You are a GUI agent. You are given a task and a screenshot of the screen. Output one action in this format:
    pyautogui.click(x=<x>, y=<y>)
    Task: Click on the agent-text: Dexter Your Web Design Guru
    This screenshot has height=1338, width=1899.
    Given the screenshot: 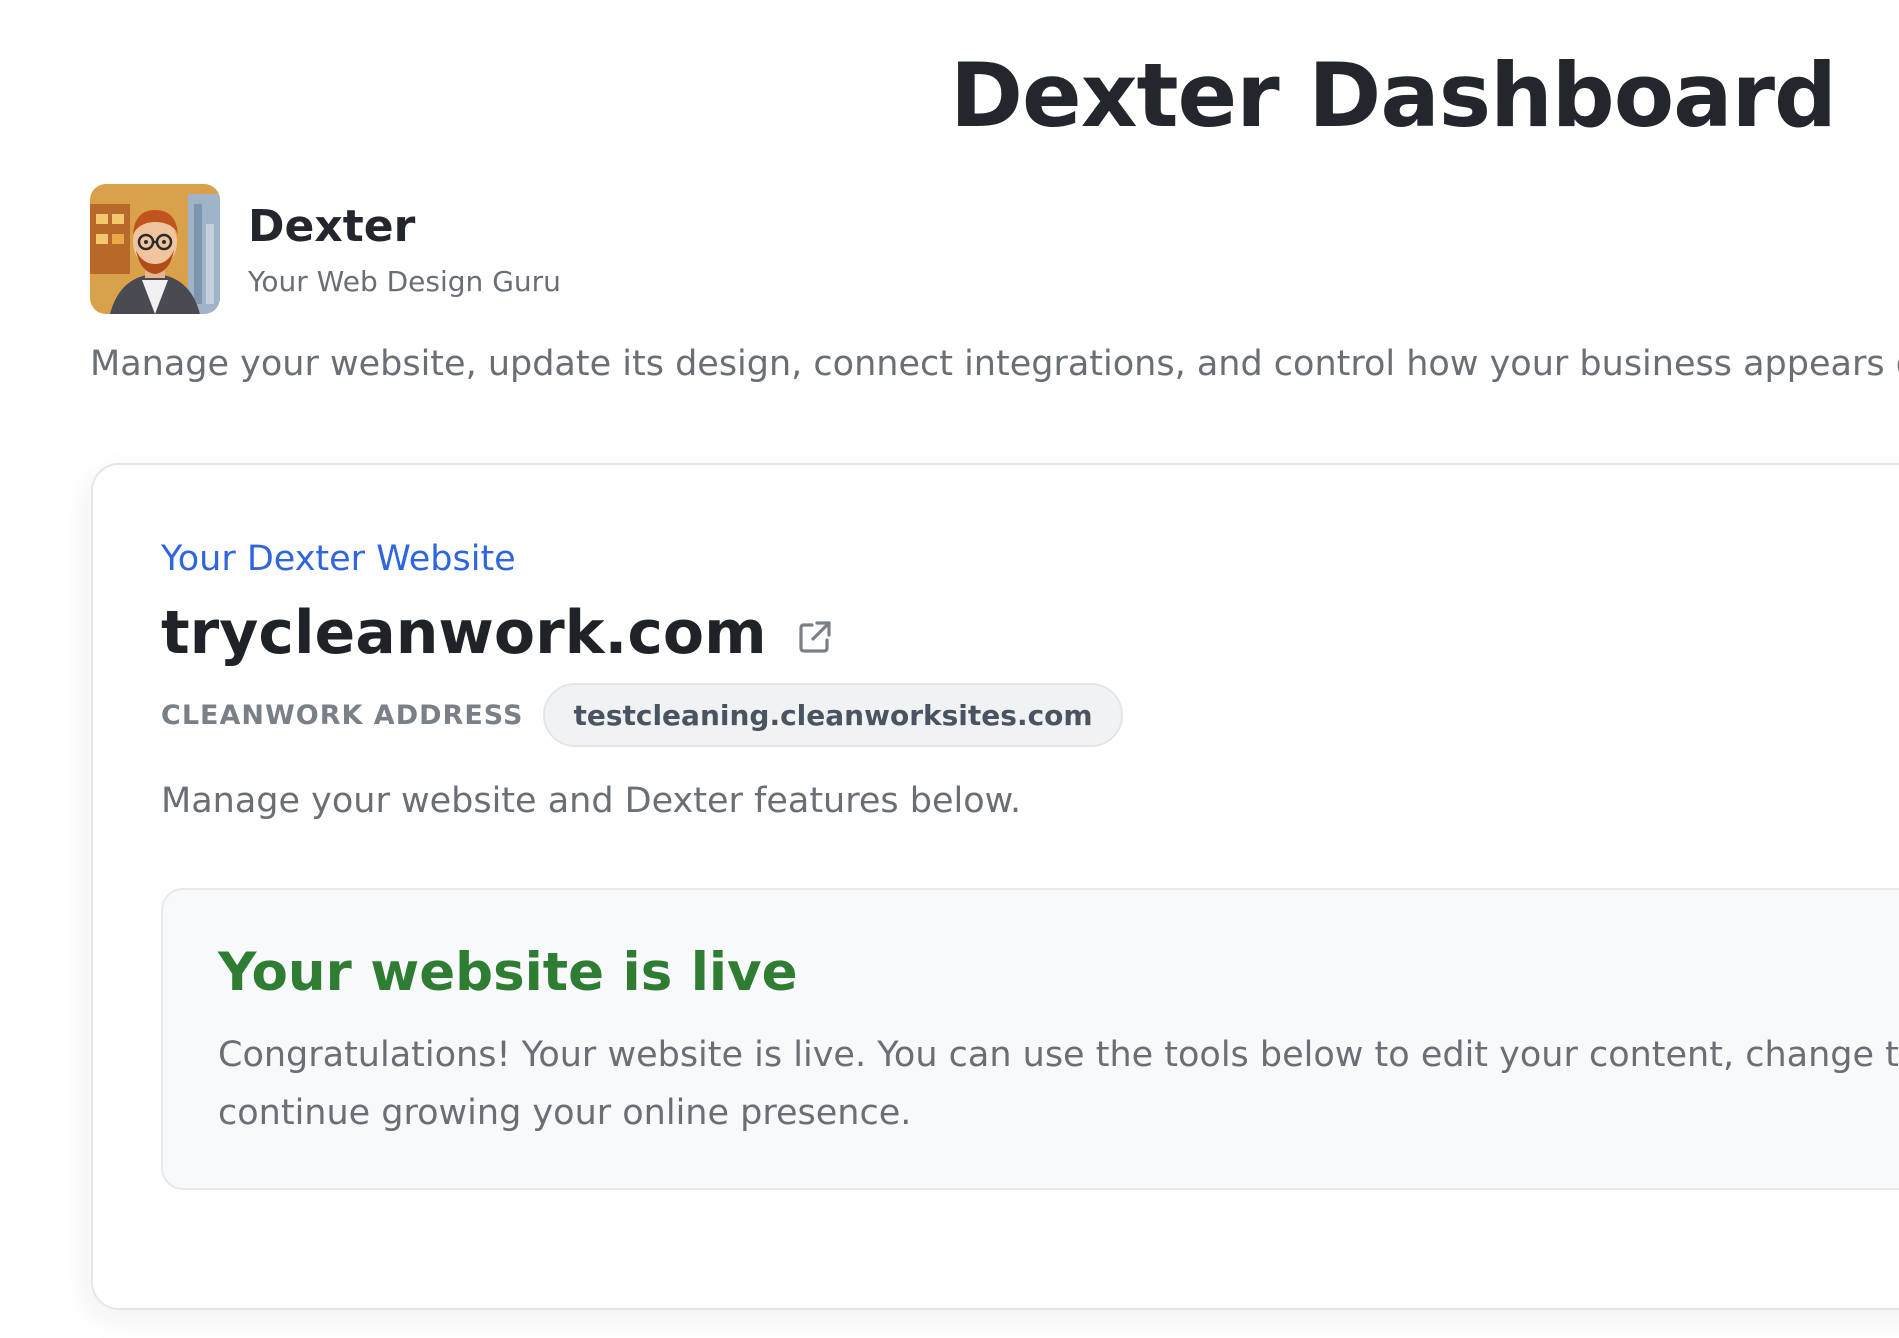 What is the action you would take?
    pyautogui.click(x=404, y=249)
    